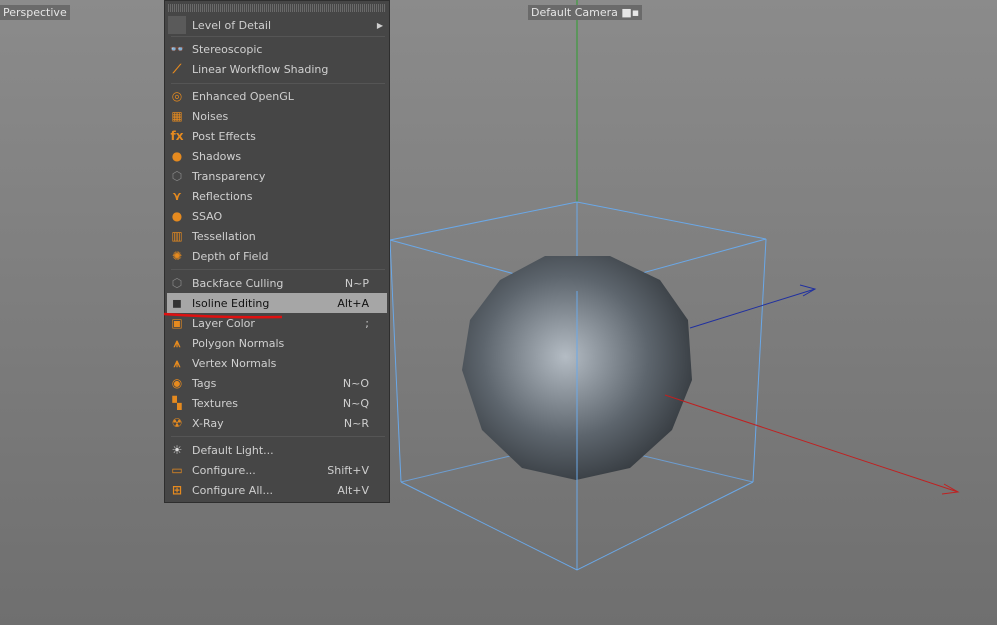  What do you see at coordinates (204, 383) in the screenshot?
I see `menu-item-label: Tags` at bounding box center [204, 383].